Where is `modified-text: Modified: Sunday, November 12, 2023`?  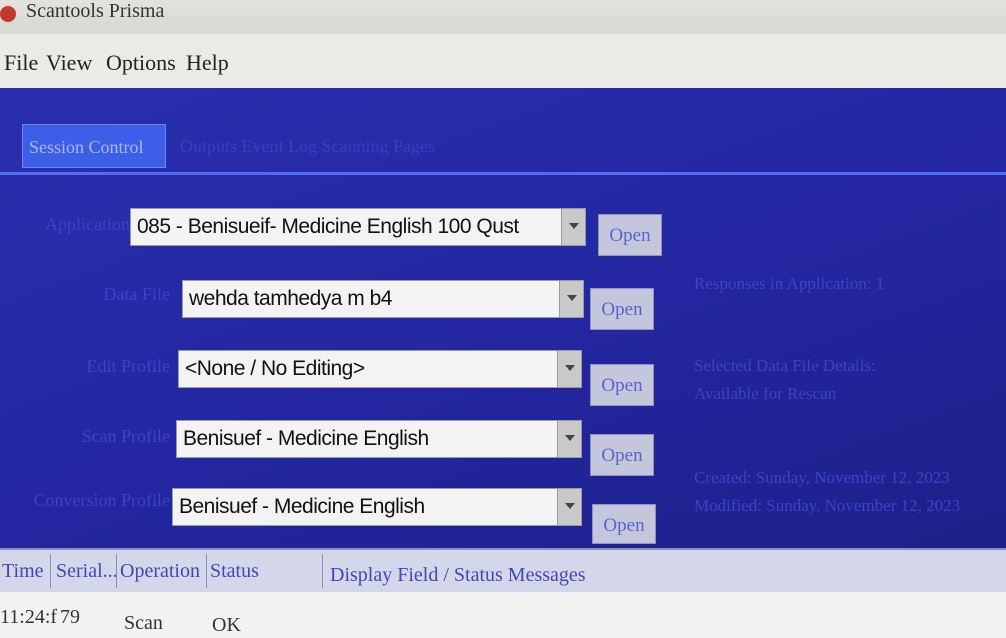 modified-text: Modified: Sunday, November 12, 2023 is located at coordinates (827, 505).